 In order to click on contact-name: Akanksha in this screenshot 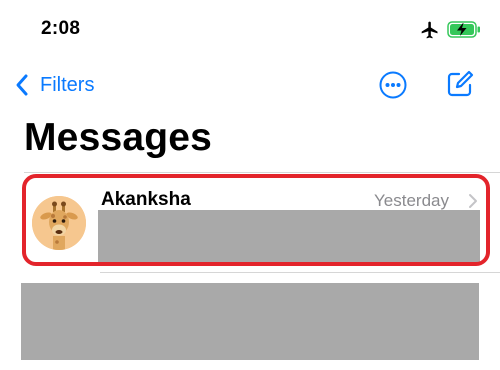, I will do `click(146, 199)`.